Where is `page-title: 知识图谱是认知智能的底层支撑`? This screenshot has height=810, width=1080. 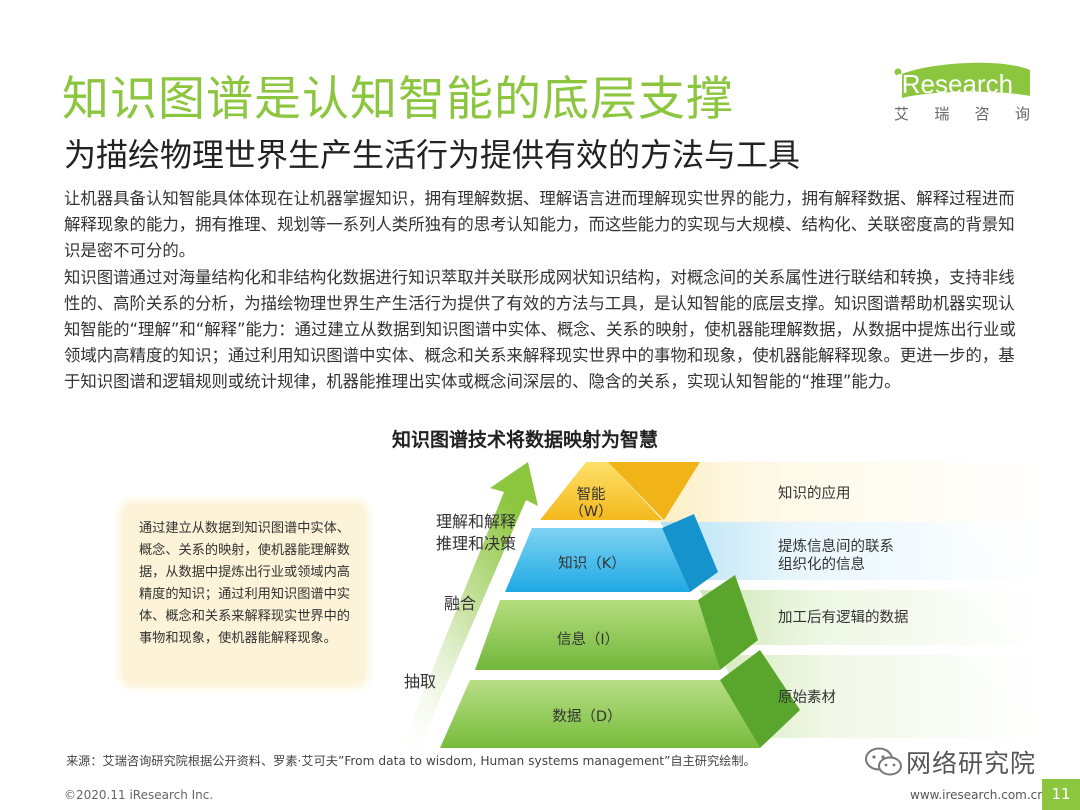
page-title: 知识图谱是认知智能的底层支撑 is located at coordinates (398, 99).